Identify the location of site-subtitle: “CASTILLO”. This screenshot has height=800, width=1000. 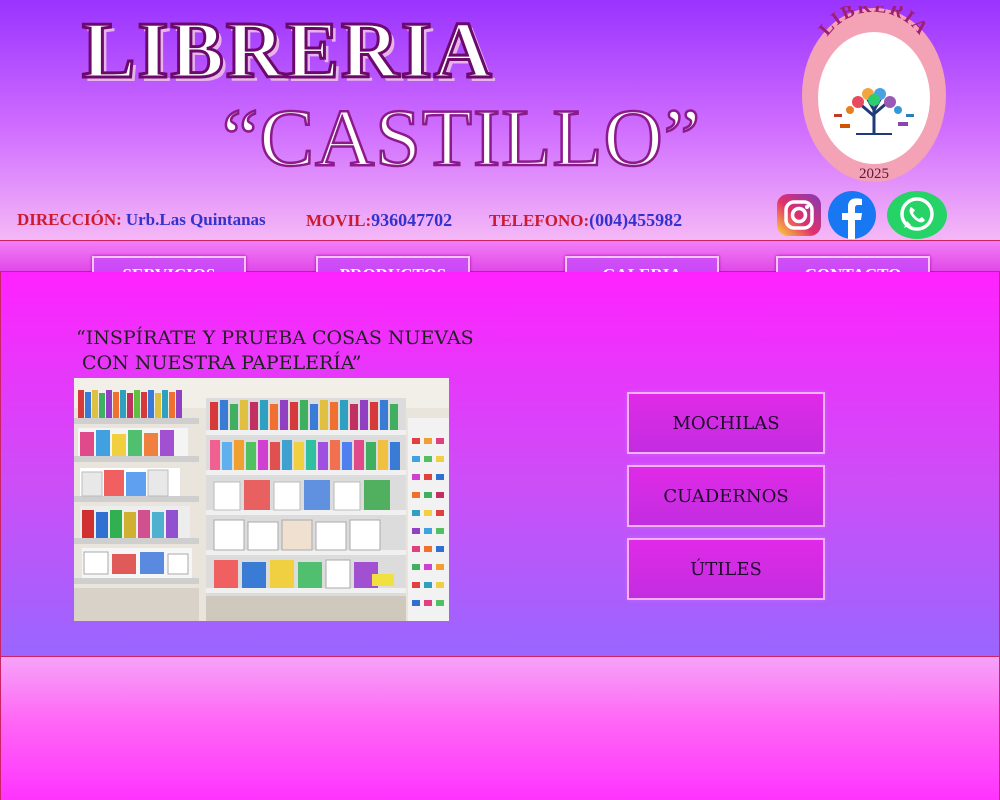
(461, 138).